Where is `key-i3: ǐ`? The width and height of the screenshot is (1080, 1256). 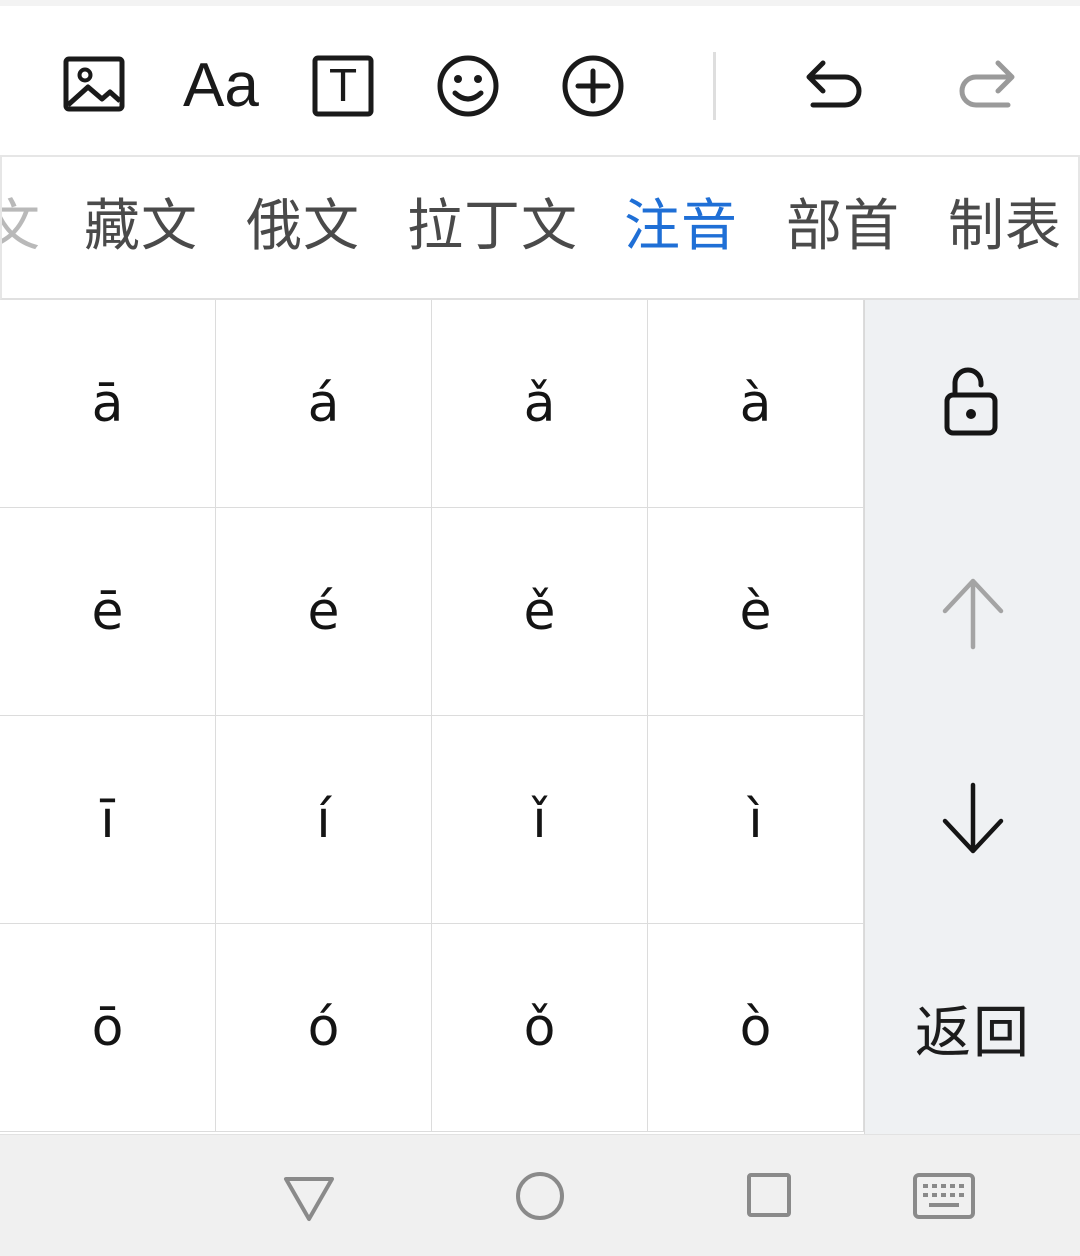 key-i3: ǐ is located at coordinates (540, 820).